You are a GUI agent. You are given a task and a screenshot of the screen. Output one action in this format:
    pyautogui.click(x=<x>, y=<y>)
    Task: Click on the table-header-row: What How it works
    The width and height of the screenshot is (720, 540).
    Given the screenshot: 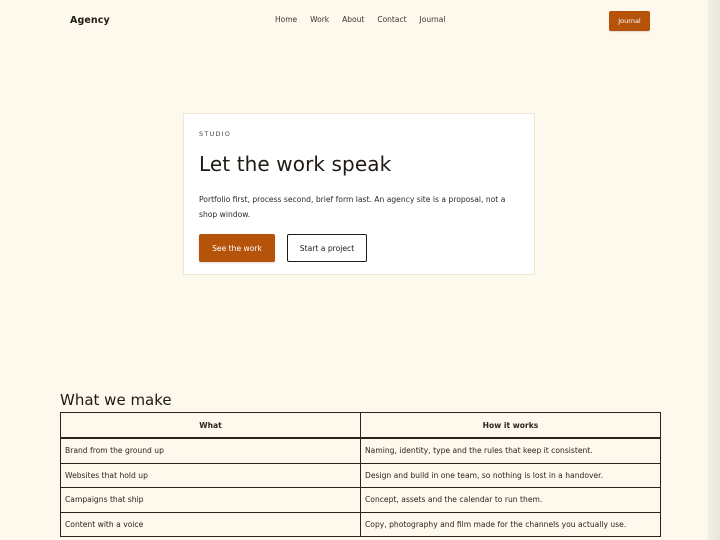 What is the action you would take?
    pyautogui.click(x=360, y=425)
    